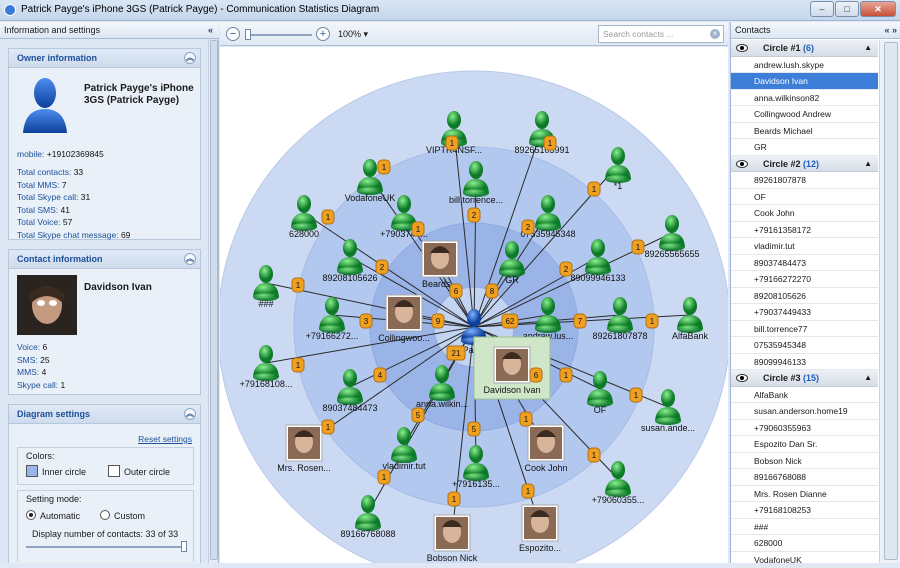 The image size is (900, 568). What do you see at coordinates (165, 439) in the screenshot?
I see `reset-settings-link: Reset settings` at bounding box center [165, 439].